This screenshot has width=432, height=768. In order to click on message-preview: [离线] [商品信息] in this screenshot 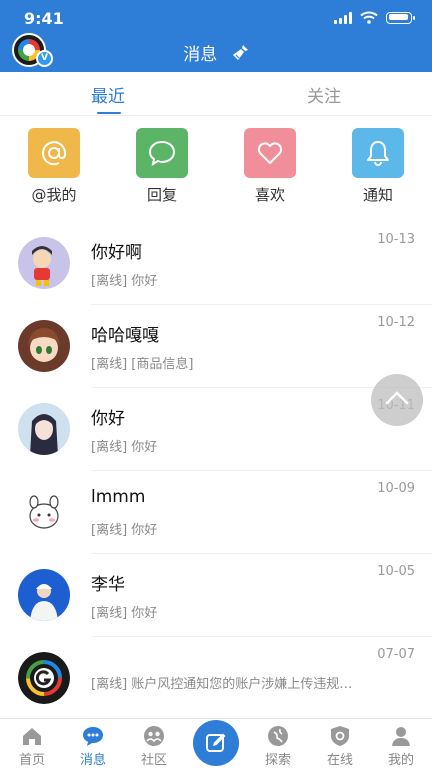, I will do `click(142, 364)`.